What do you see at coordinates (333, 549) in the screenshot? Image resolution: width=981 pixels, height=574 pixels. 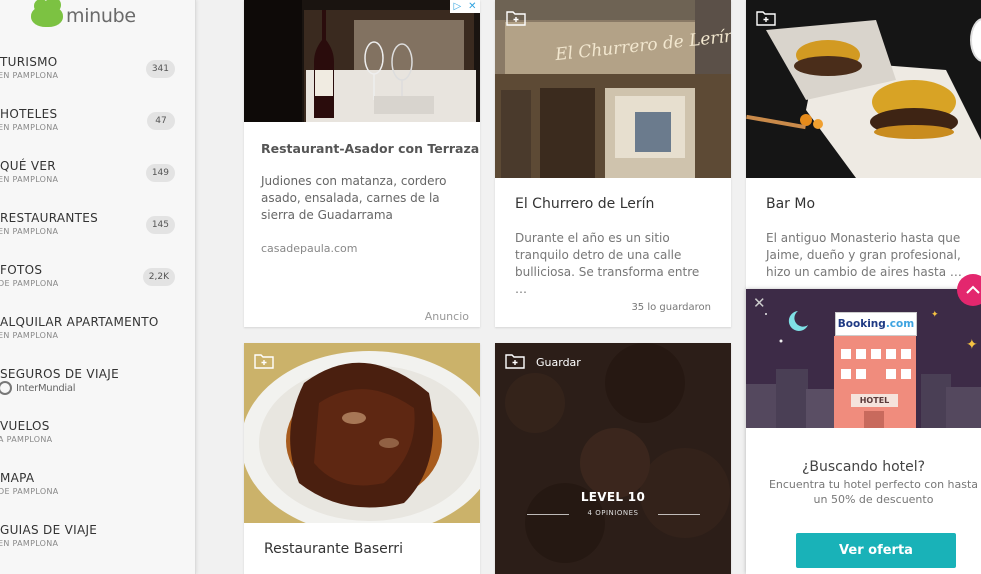 I see `place-title: Restaurante Baserri` at bounding box center [333, 549].